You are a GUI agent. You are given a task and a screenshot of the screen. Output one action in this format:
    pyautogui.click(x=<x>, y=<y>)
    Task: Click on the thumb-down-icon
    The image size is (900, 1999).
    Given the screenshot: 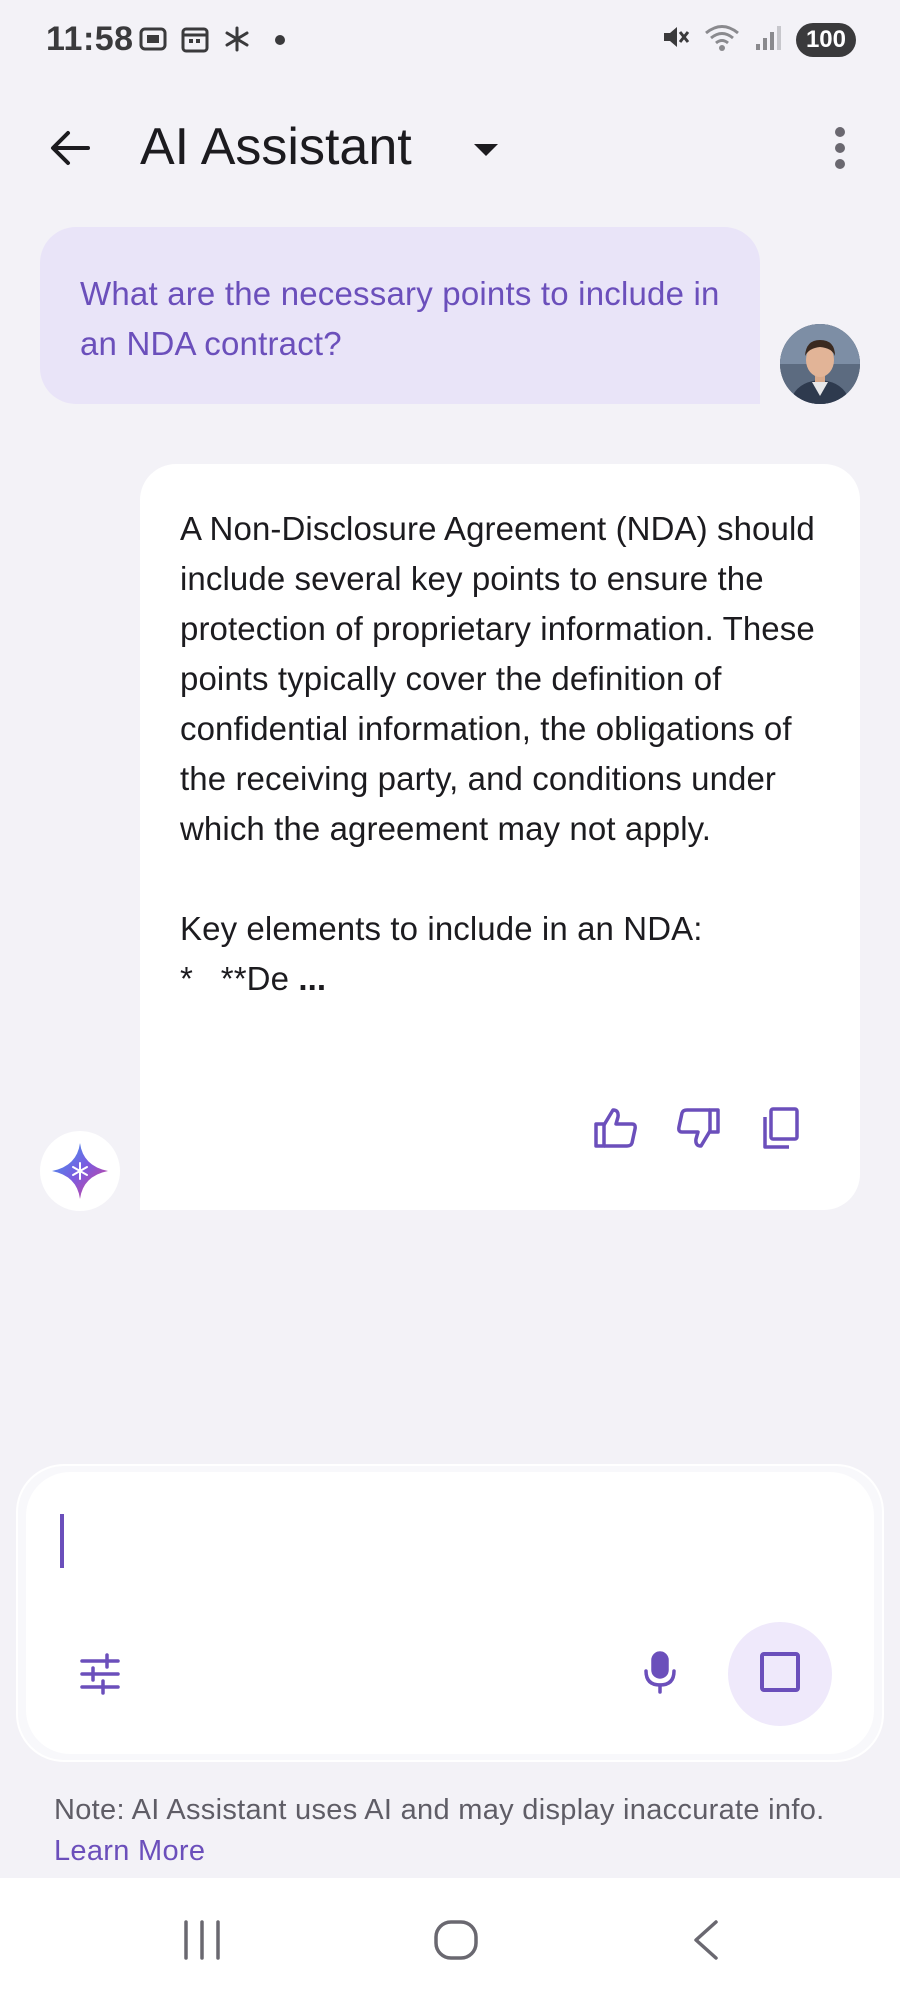 What is the action you would take?
    pyautogui.click(x=698, y=1128)
    